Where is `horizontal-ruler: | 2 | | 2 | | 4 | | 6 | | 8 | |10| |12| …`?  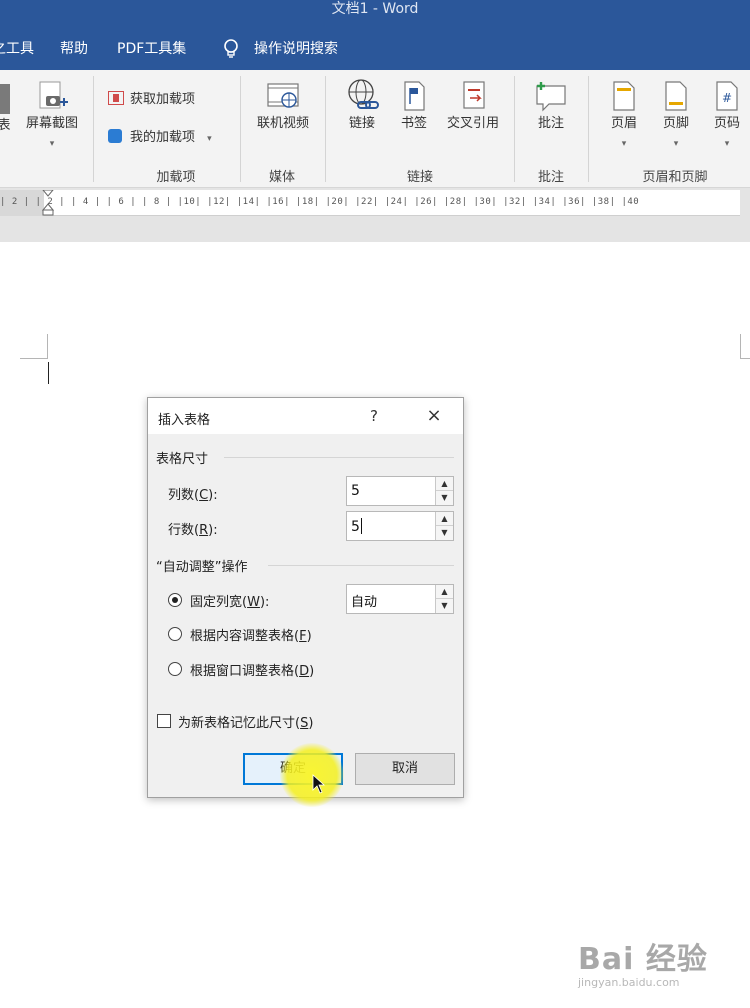
horizontal-ruler: | 2 | | 2 | | 4 | | 6 | | 8 | |10| |12| … is located at coordinates (370, 203).